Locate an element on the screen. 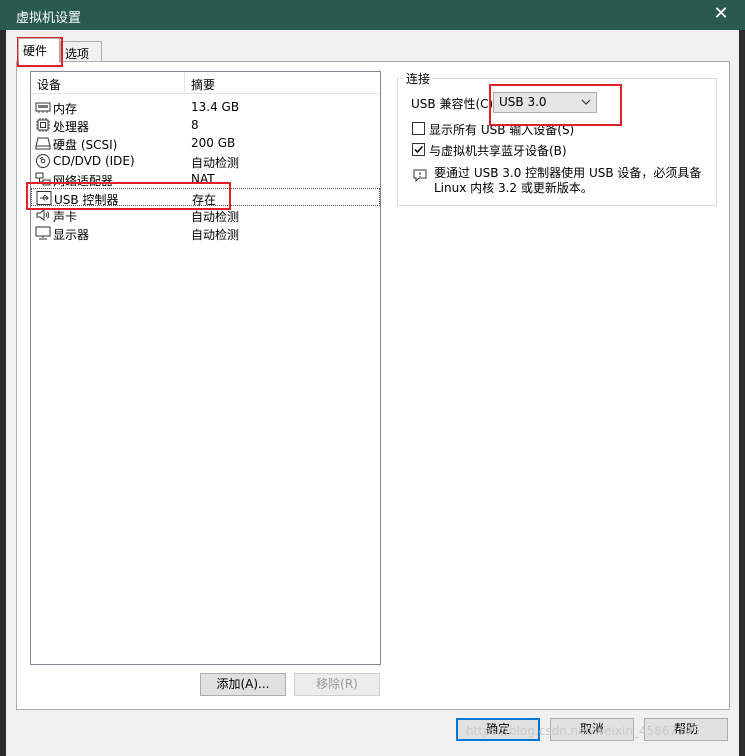  device-name: 显示器 is located at coordinates (71, 235).